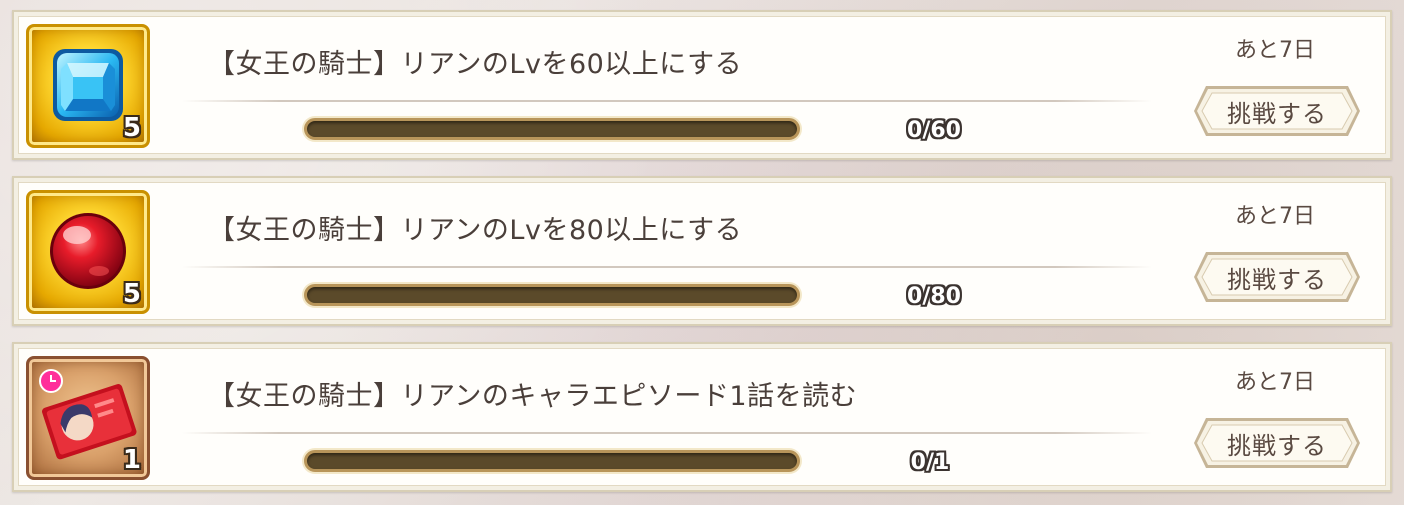 The width and height of the screenshot is (1404, 505). What do you see at coordinates (131, 460) in the screenshot?
I see `reward-count: 1` at bounding box center [131, 460].